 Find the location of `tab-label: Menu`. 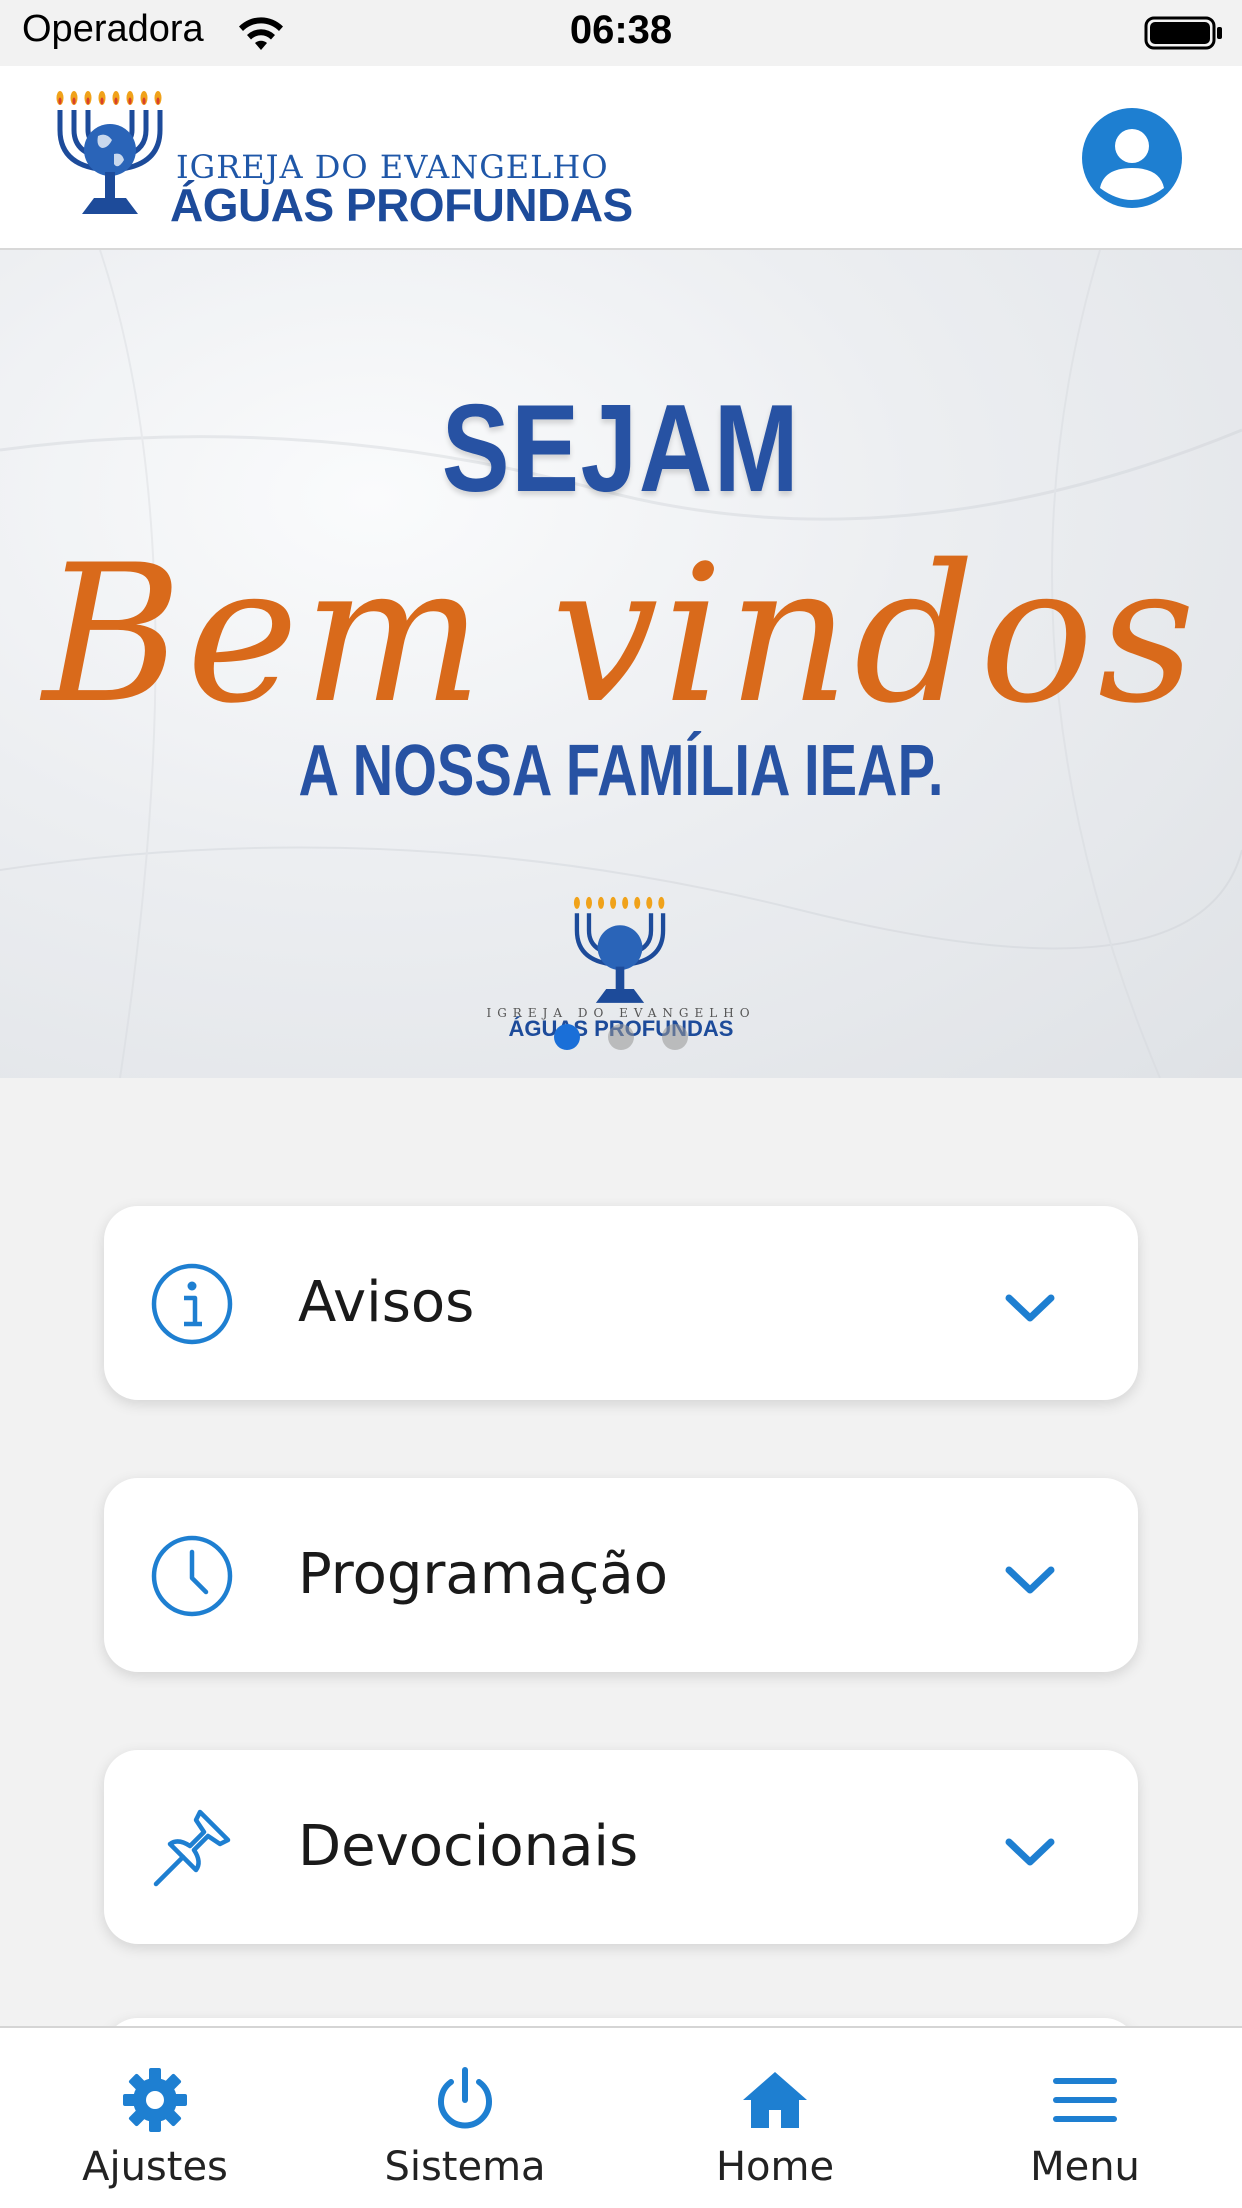

tab-label: Menu is located at coordinates (1085, 2167).